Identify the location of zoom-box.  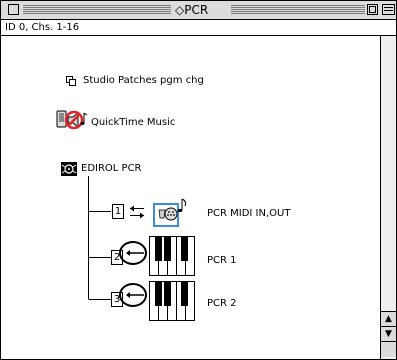
(372, 9).